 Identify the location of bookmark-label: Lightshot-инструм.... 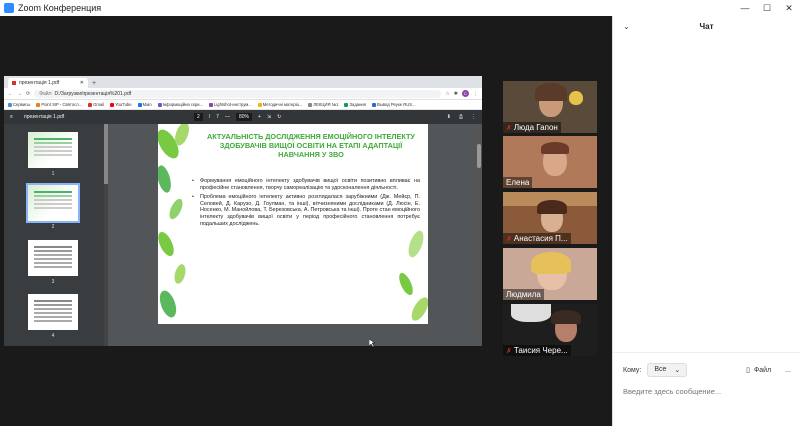
(233, 104).